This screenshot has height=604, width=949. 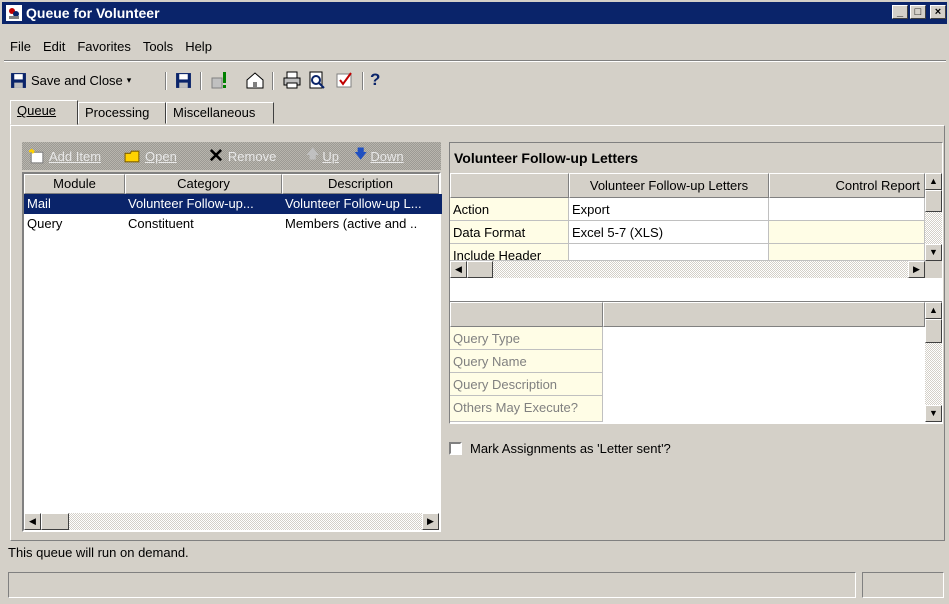 What do you see at coordinates (132, 156) in the screenshot?
I see `open-folder-icon` at bounding box center [132, 156].